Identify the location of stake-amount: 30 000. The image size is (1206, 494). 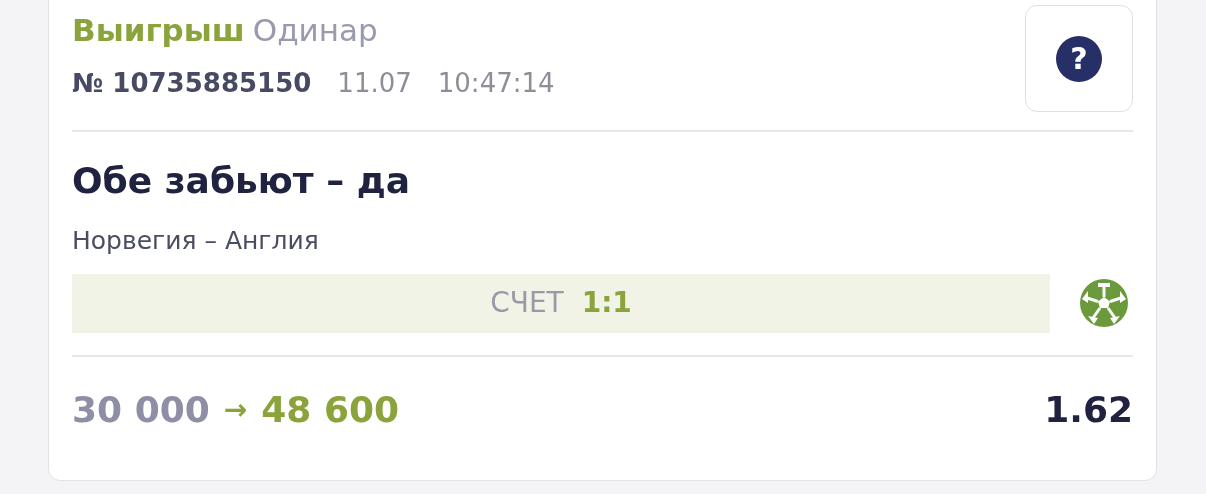
(141, 409).